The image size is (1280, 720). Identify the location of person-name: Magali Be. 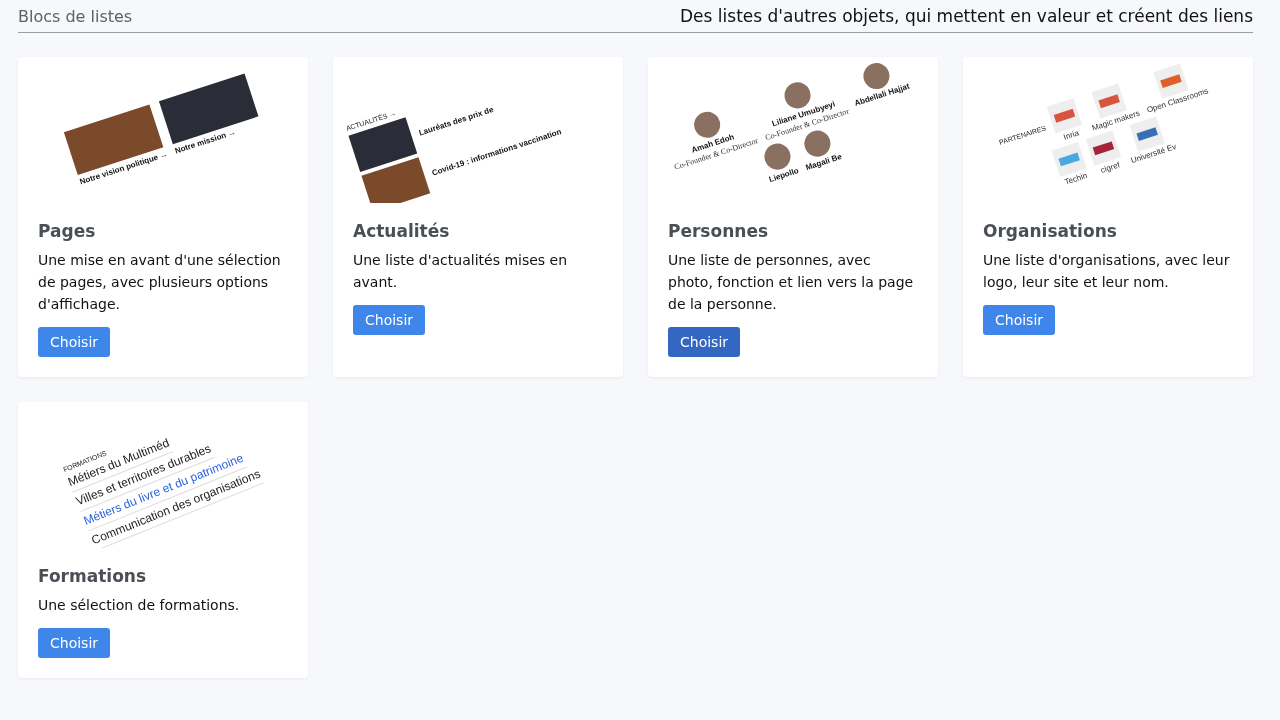
(823, 162).